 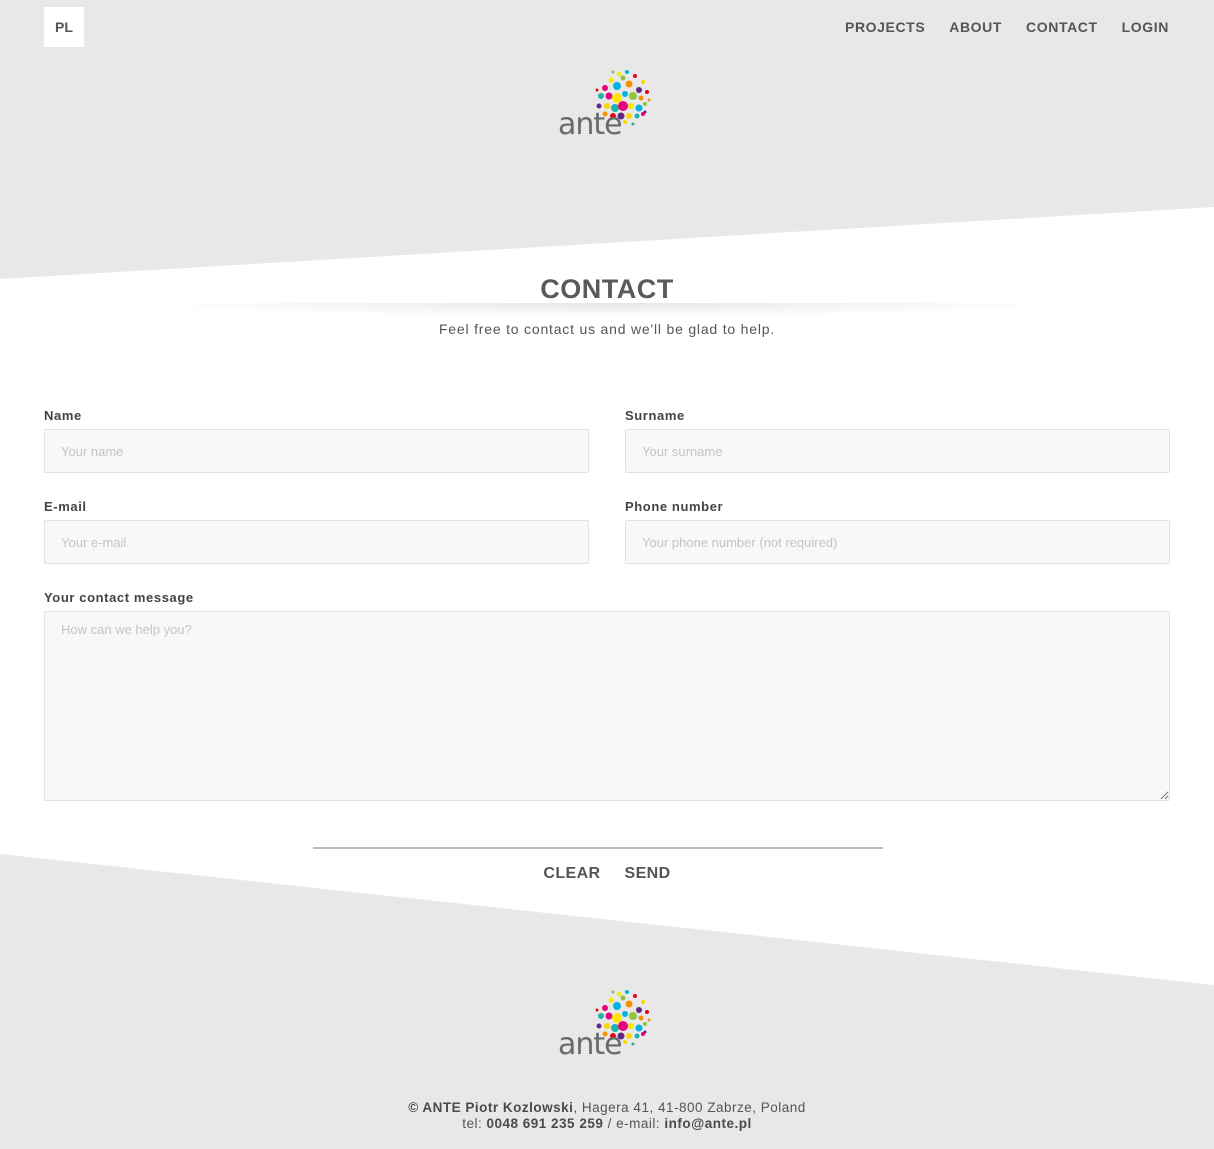 What do you see at coordinates (885, 27) in the screenshot?
I see `nav-projects: PROJECTS` at bounding box center [885, 27].